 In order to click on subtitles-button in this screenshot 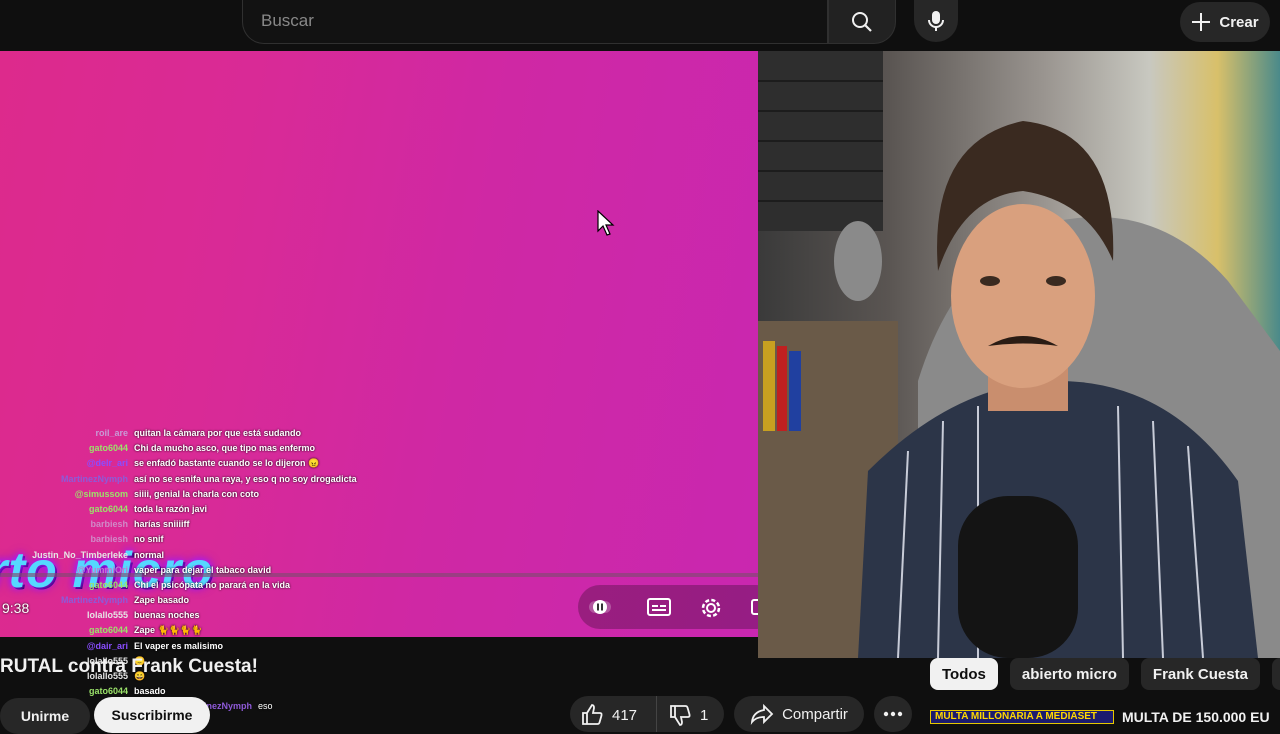, I will do `click(659, 609)`.